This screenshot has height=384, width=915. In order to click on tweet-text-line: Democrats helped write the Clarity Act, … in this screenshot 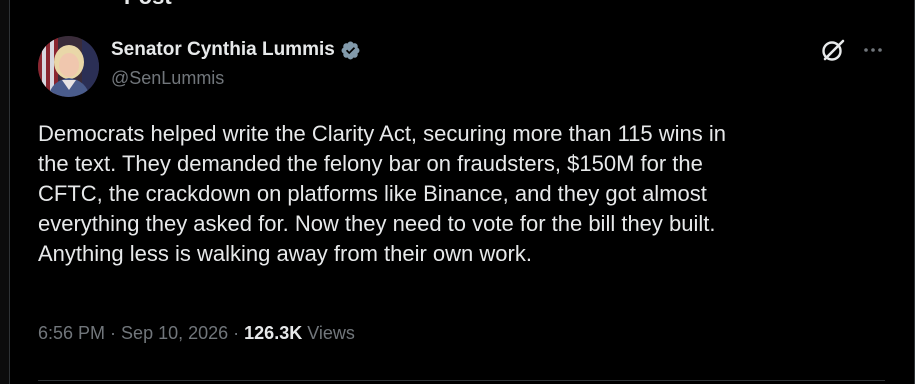, I will do `click(382, 133)`.